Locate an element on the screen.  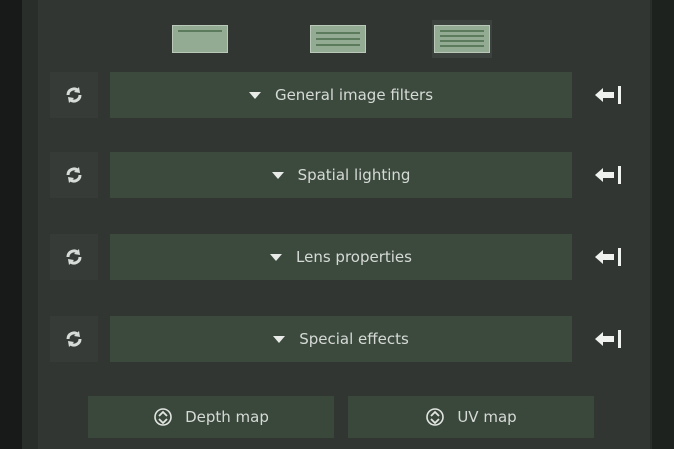
section-label: Spatial lighting is located at coordinates (354, 175).